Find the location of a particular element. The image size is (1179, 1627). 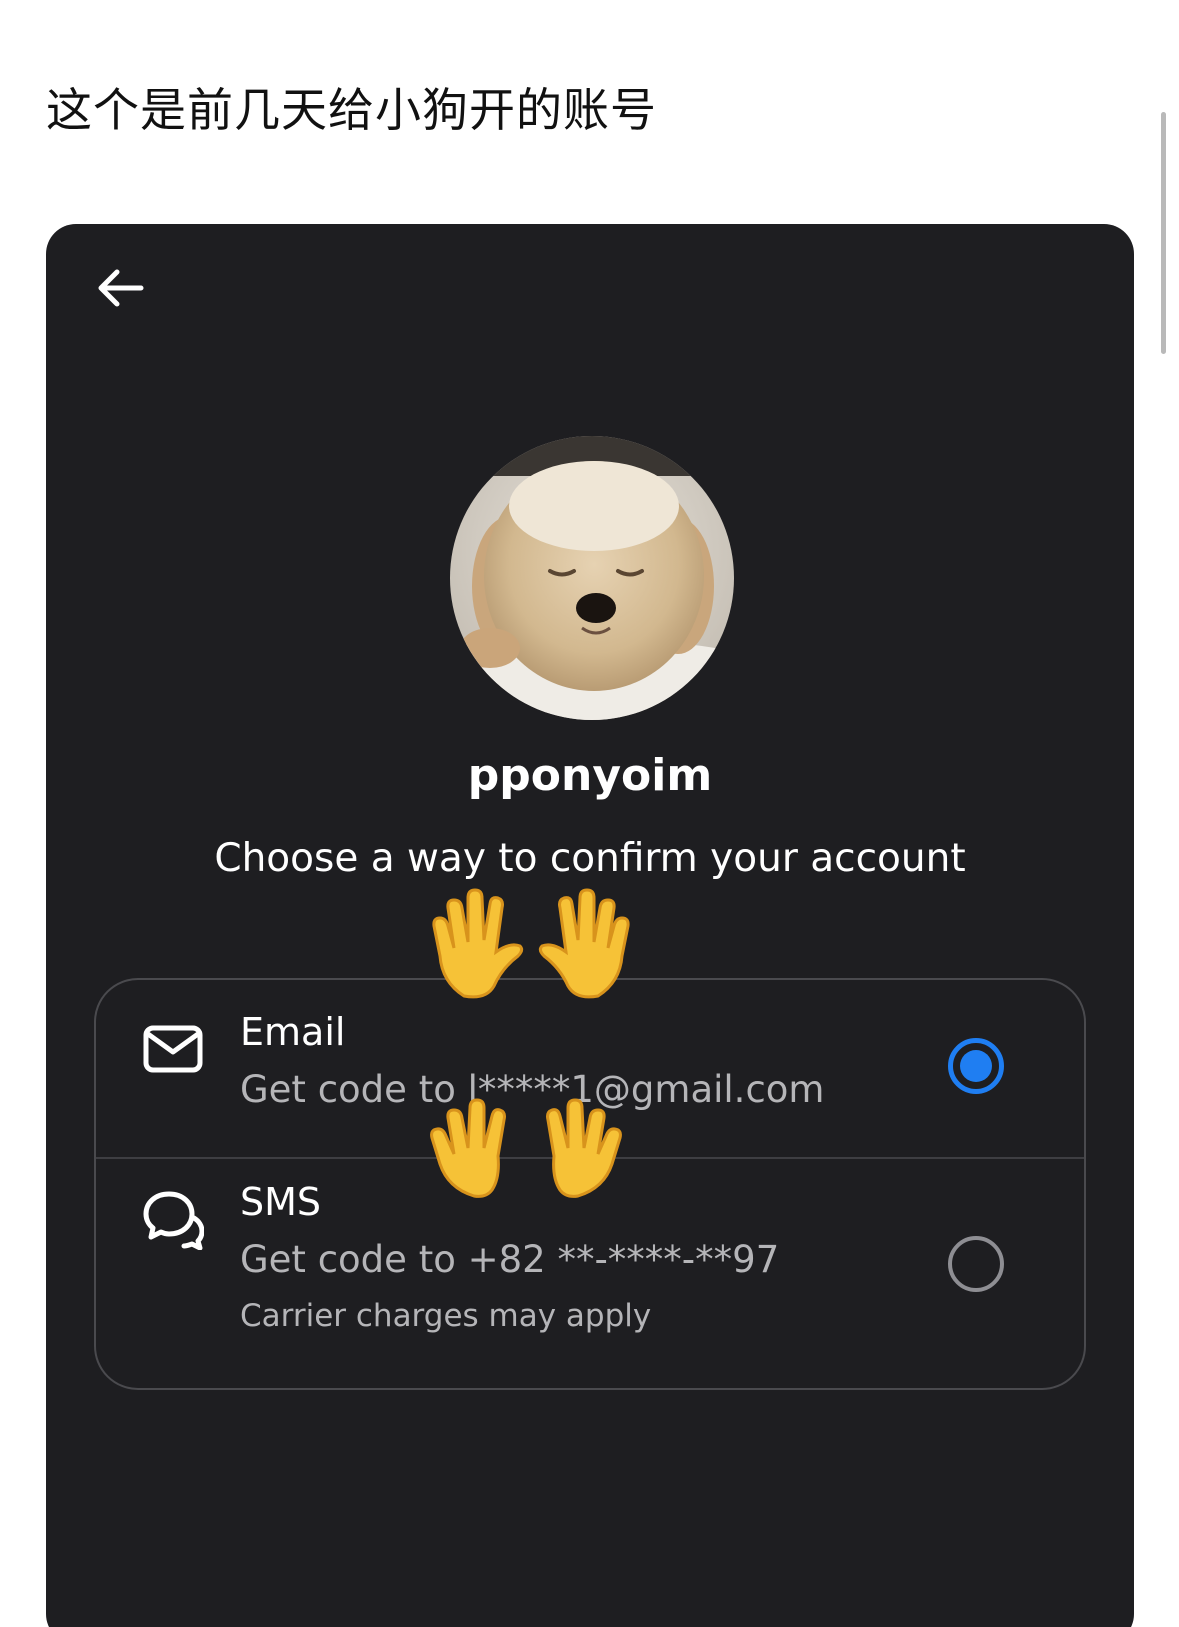

page-subtitle: Choose a way to confirm your account is located at coordinates (590, 858).